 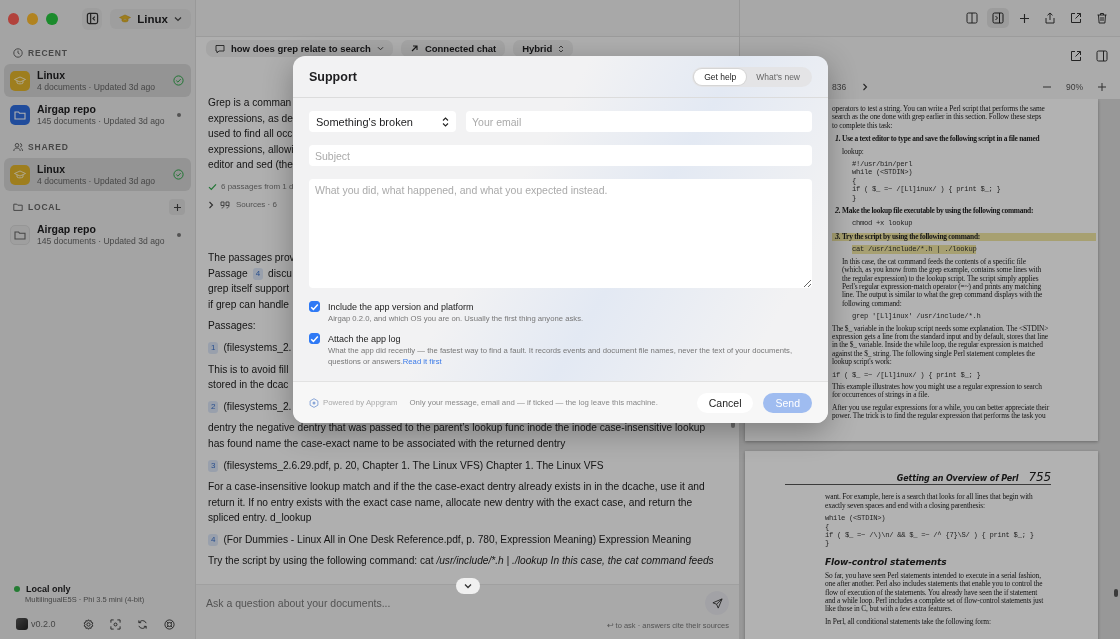 I want to click on conversation-dropdown: how does grep relate to search, so click(x=299, y=48).